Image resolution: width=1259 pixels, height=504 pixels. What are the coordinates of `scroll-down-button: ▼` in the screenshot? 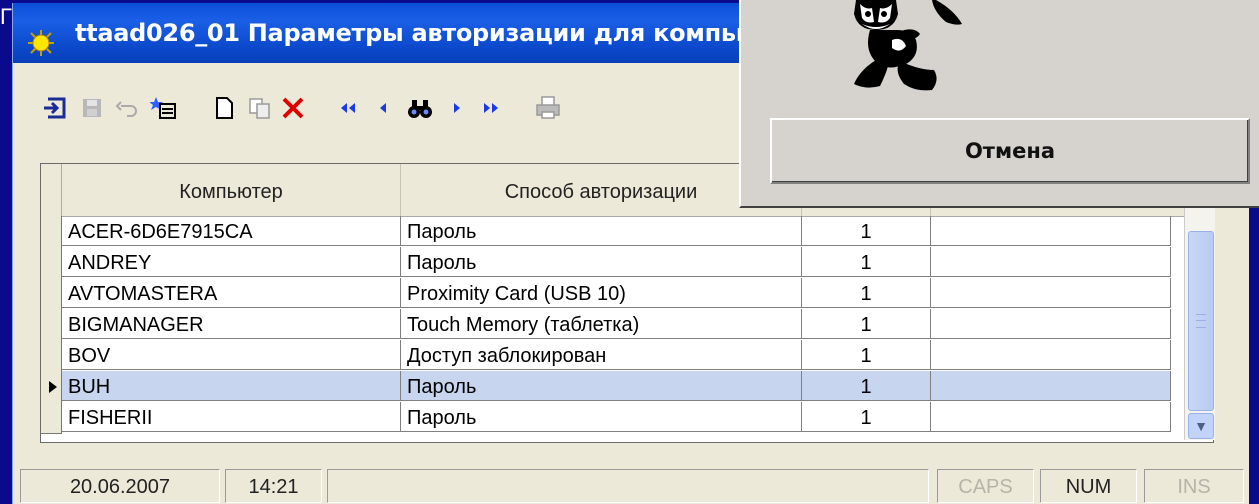 It's located at (1201, 426).